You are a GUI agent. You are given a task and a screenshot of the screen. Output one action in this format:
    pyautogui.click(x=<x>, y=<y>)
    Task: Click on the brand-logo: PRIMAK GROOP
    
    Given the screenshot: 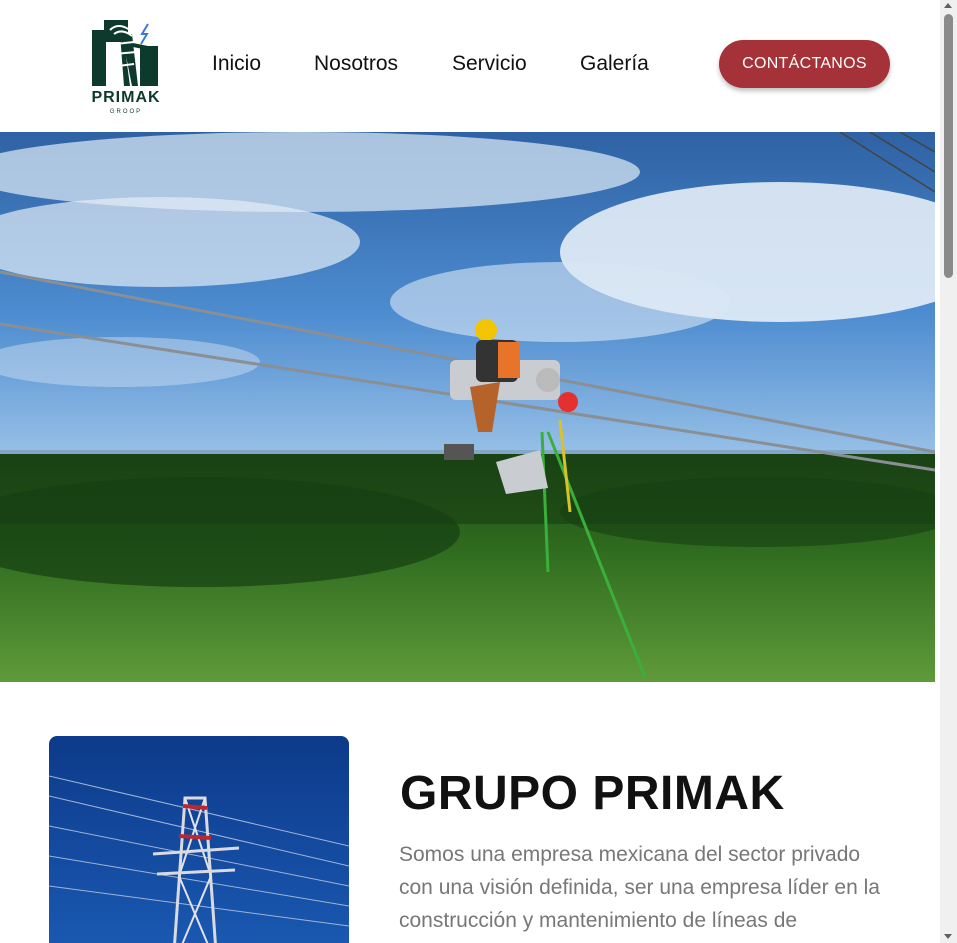 What is the action you would take?
    pyautogui.click(x=126, y=68)
    